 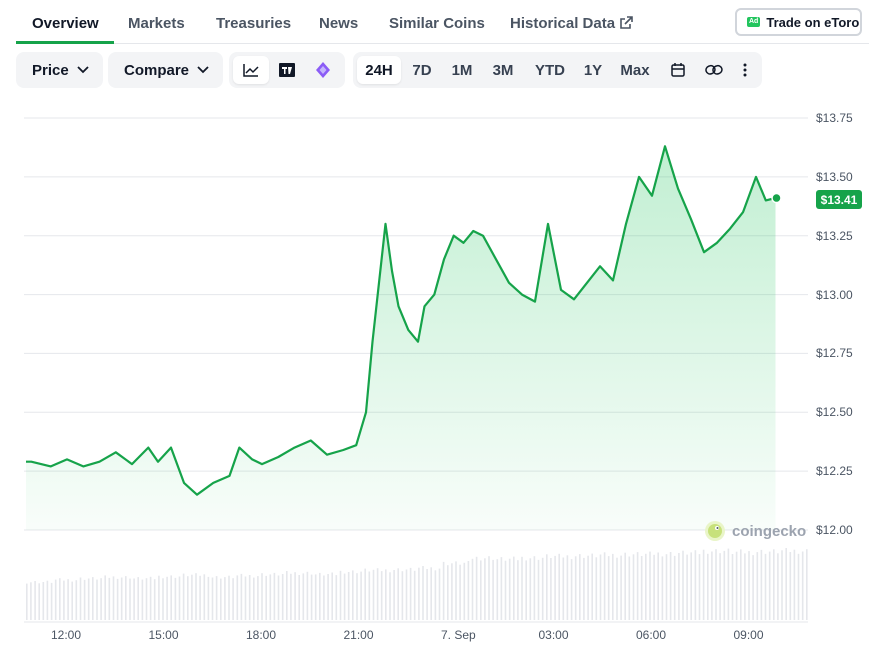 What do you see at coordinates (834, 530) in the screenshot?
I see `y-tick-label: $12.00` at bounding box center [834, 530].